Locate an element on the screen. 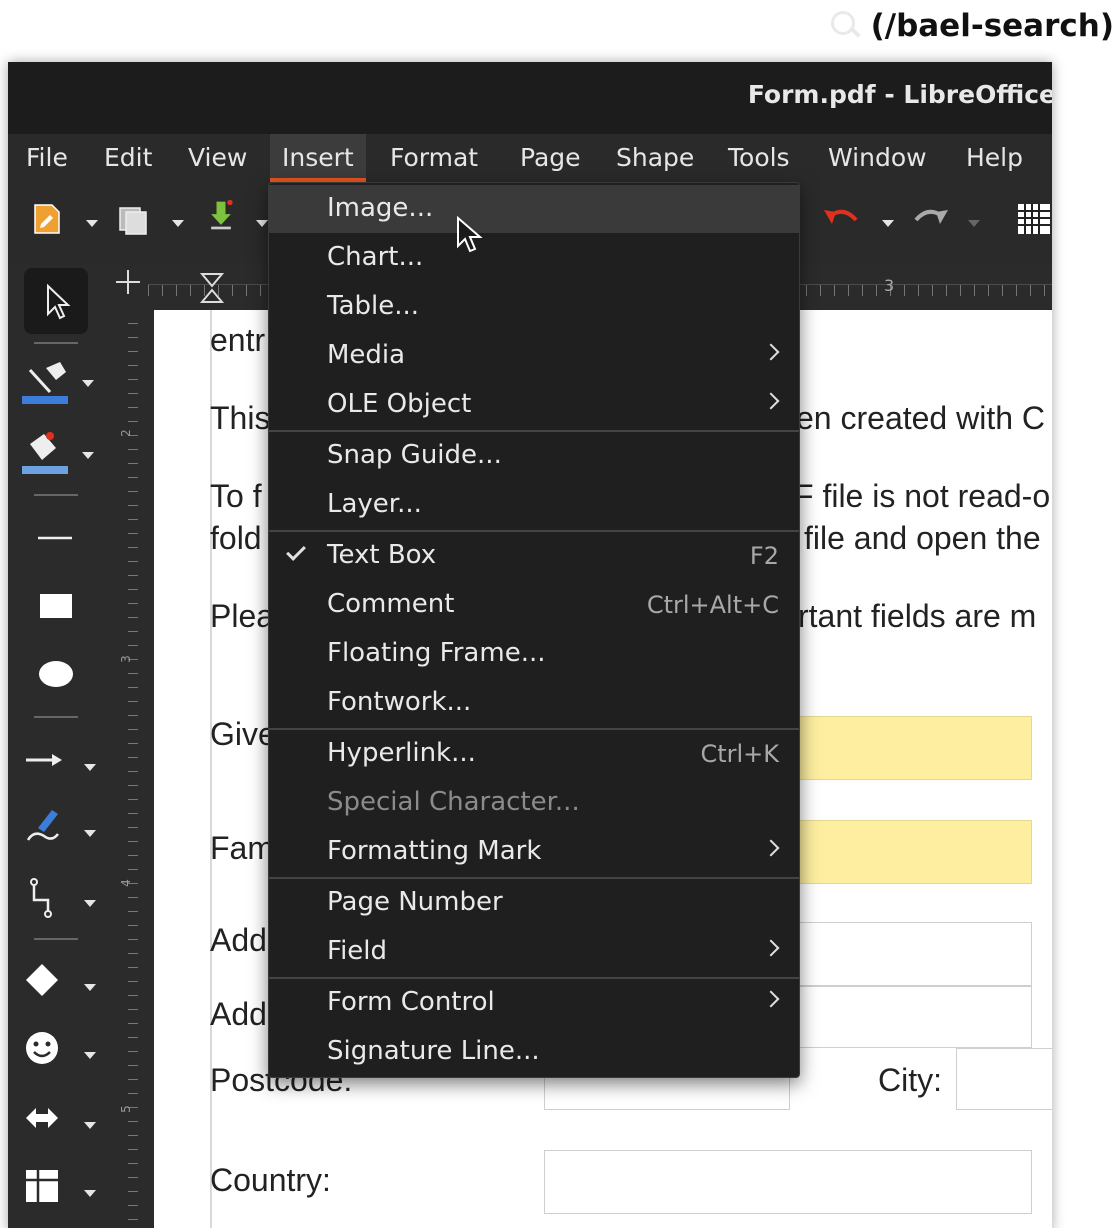  download-icon is located at coordinates (221, 215).